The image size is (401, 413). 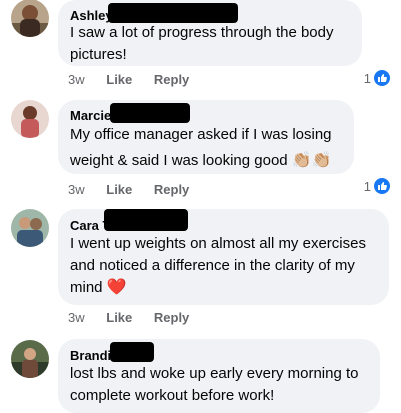 What do you see at coordinates (91, 15) in the screenshot?
I see `commenter-name: Ashley` at bounding box center [91, 15].